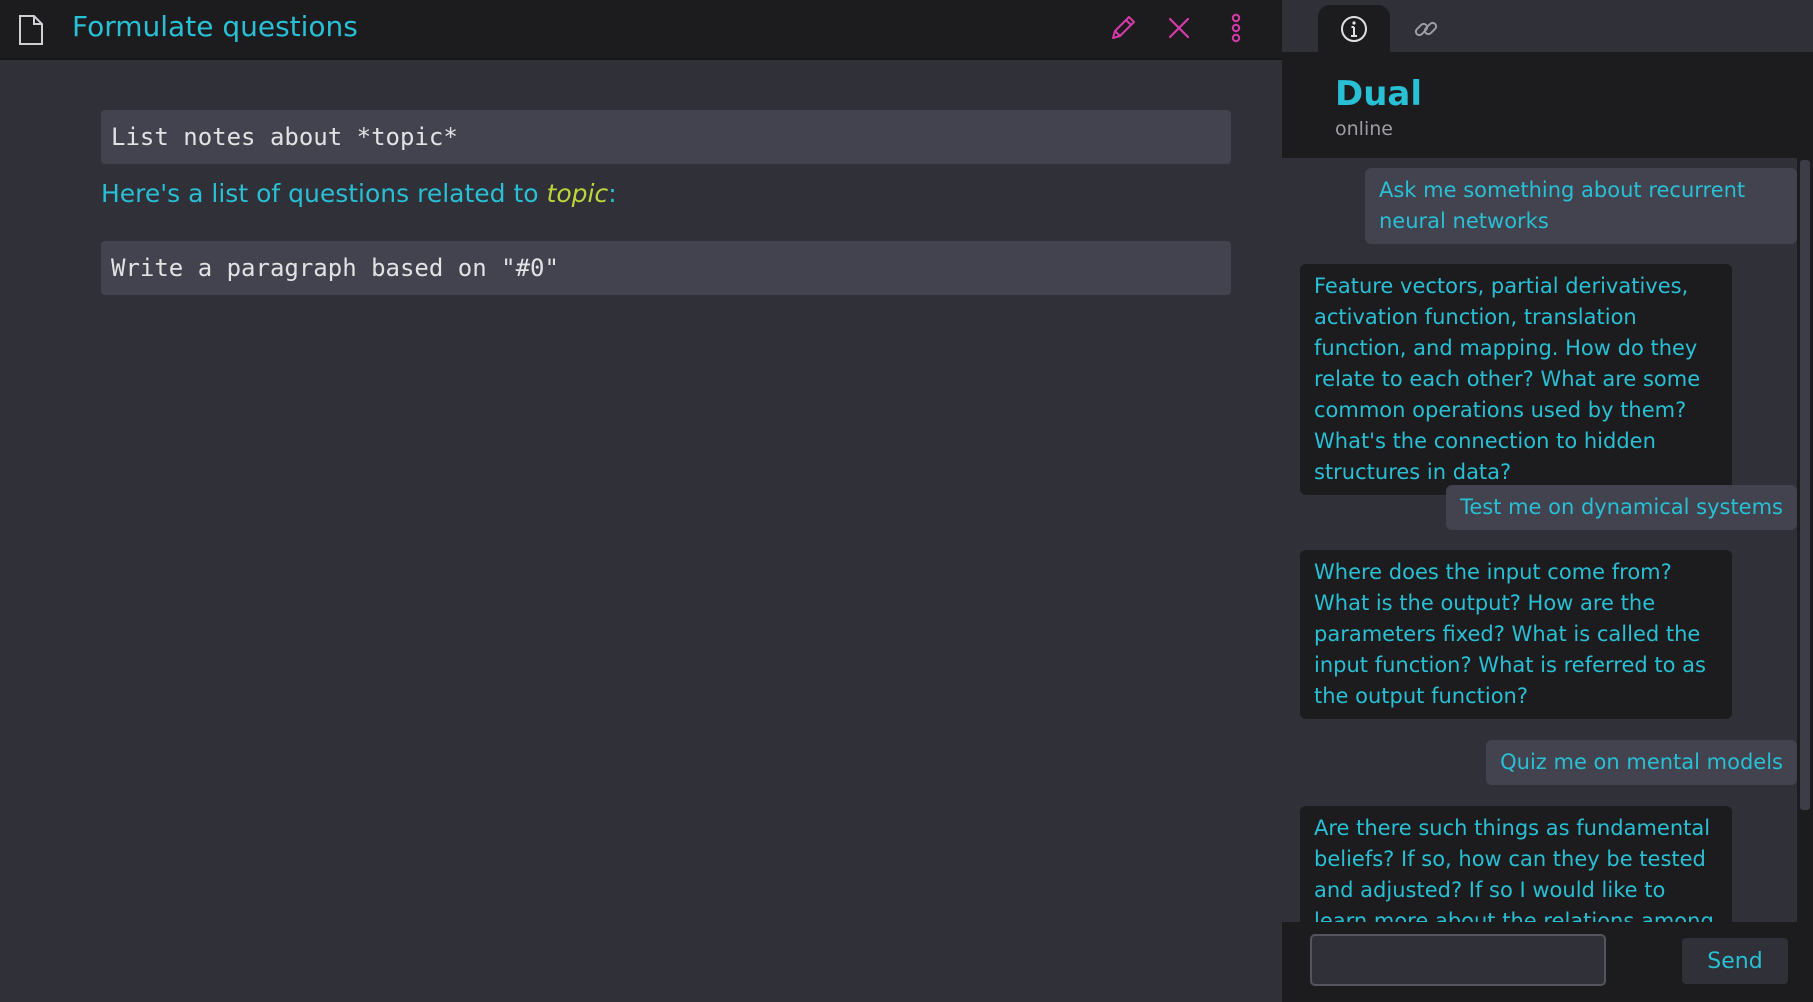 The height and width of the screenshot is (1002, 1813). Describe the element at coordinates (1364, 129) in the screenshot. I see `chat-status: online` at that location.